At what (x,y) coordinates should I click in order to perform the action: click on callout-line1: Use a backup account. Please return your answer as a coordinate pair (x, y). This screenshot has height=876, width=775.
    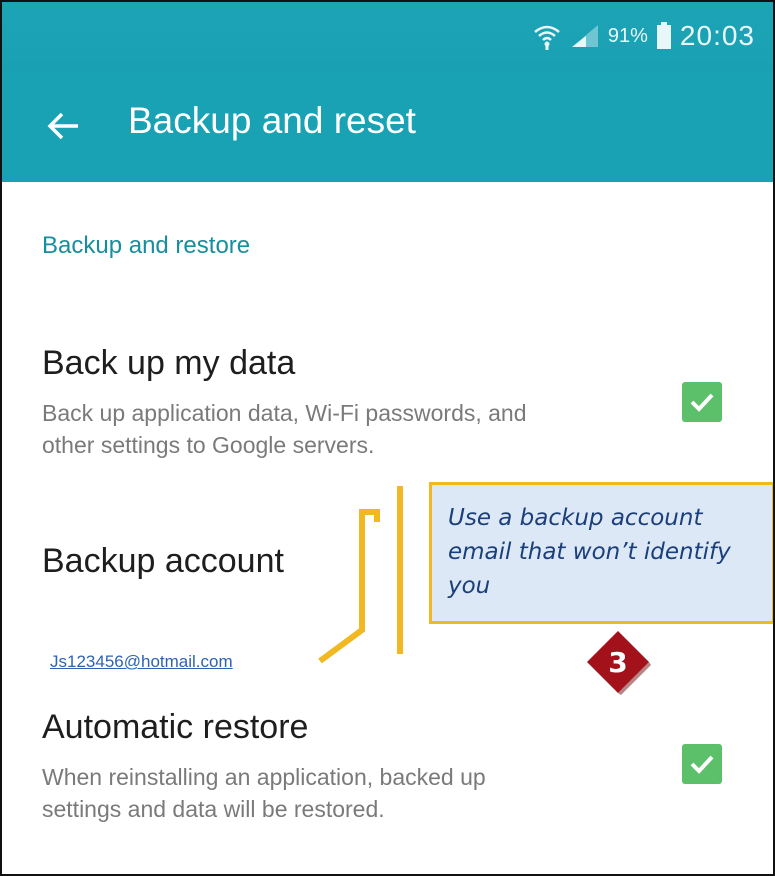
    Looking at the image, I should click on (575, 518).